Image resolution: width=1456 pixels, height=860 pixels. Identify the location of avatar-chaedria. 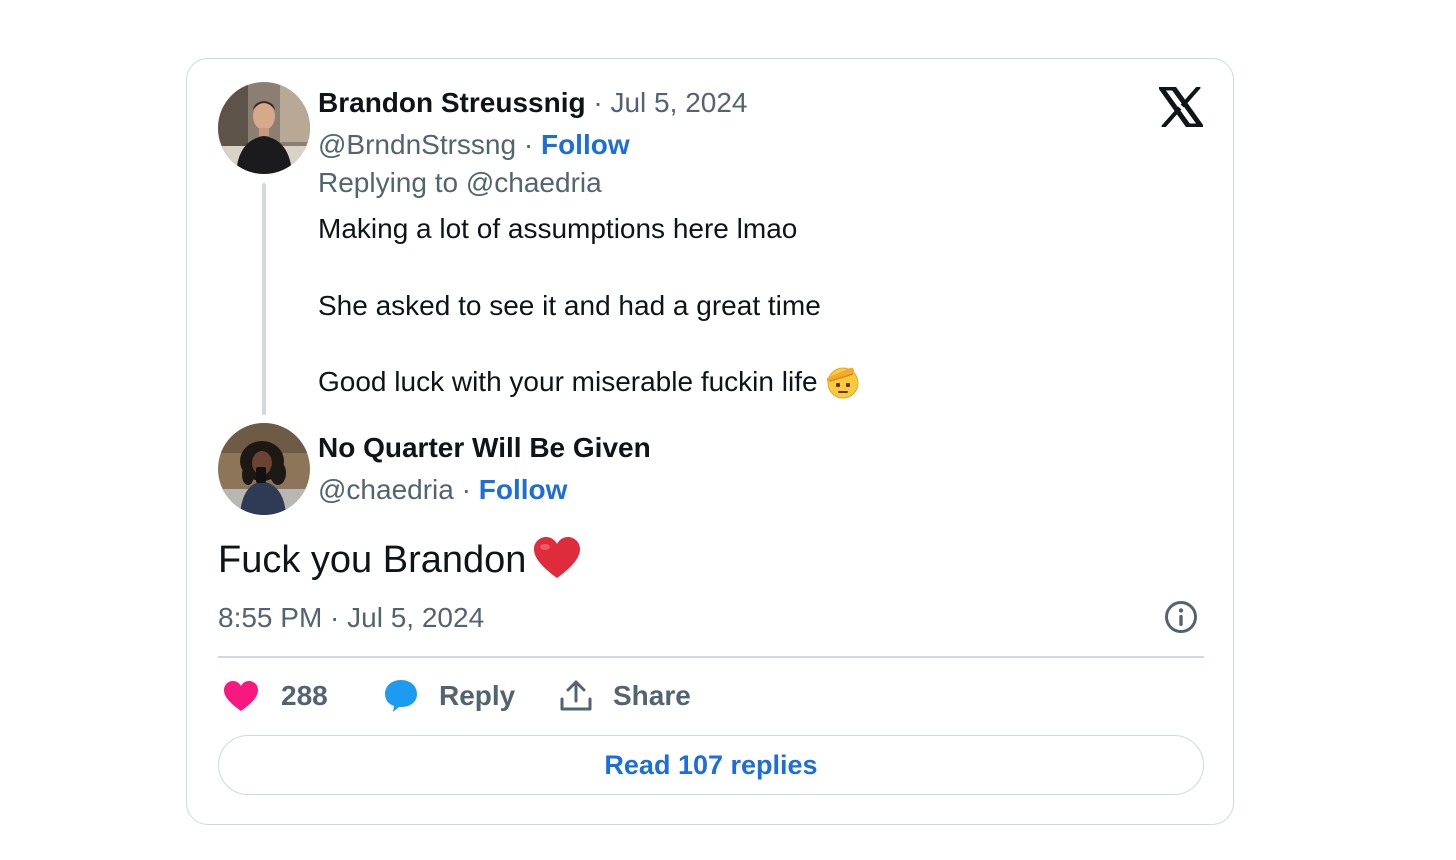
(264, 469).